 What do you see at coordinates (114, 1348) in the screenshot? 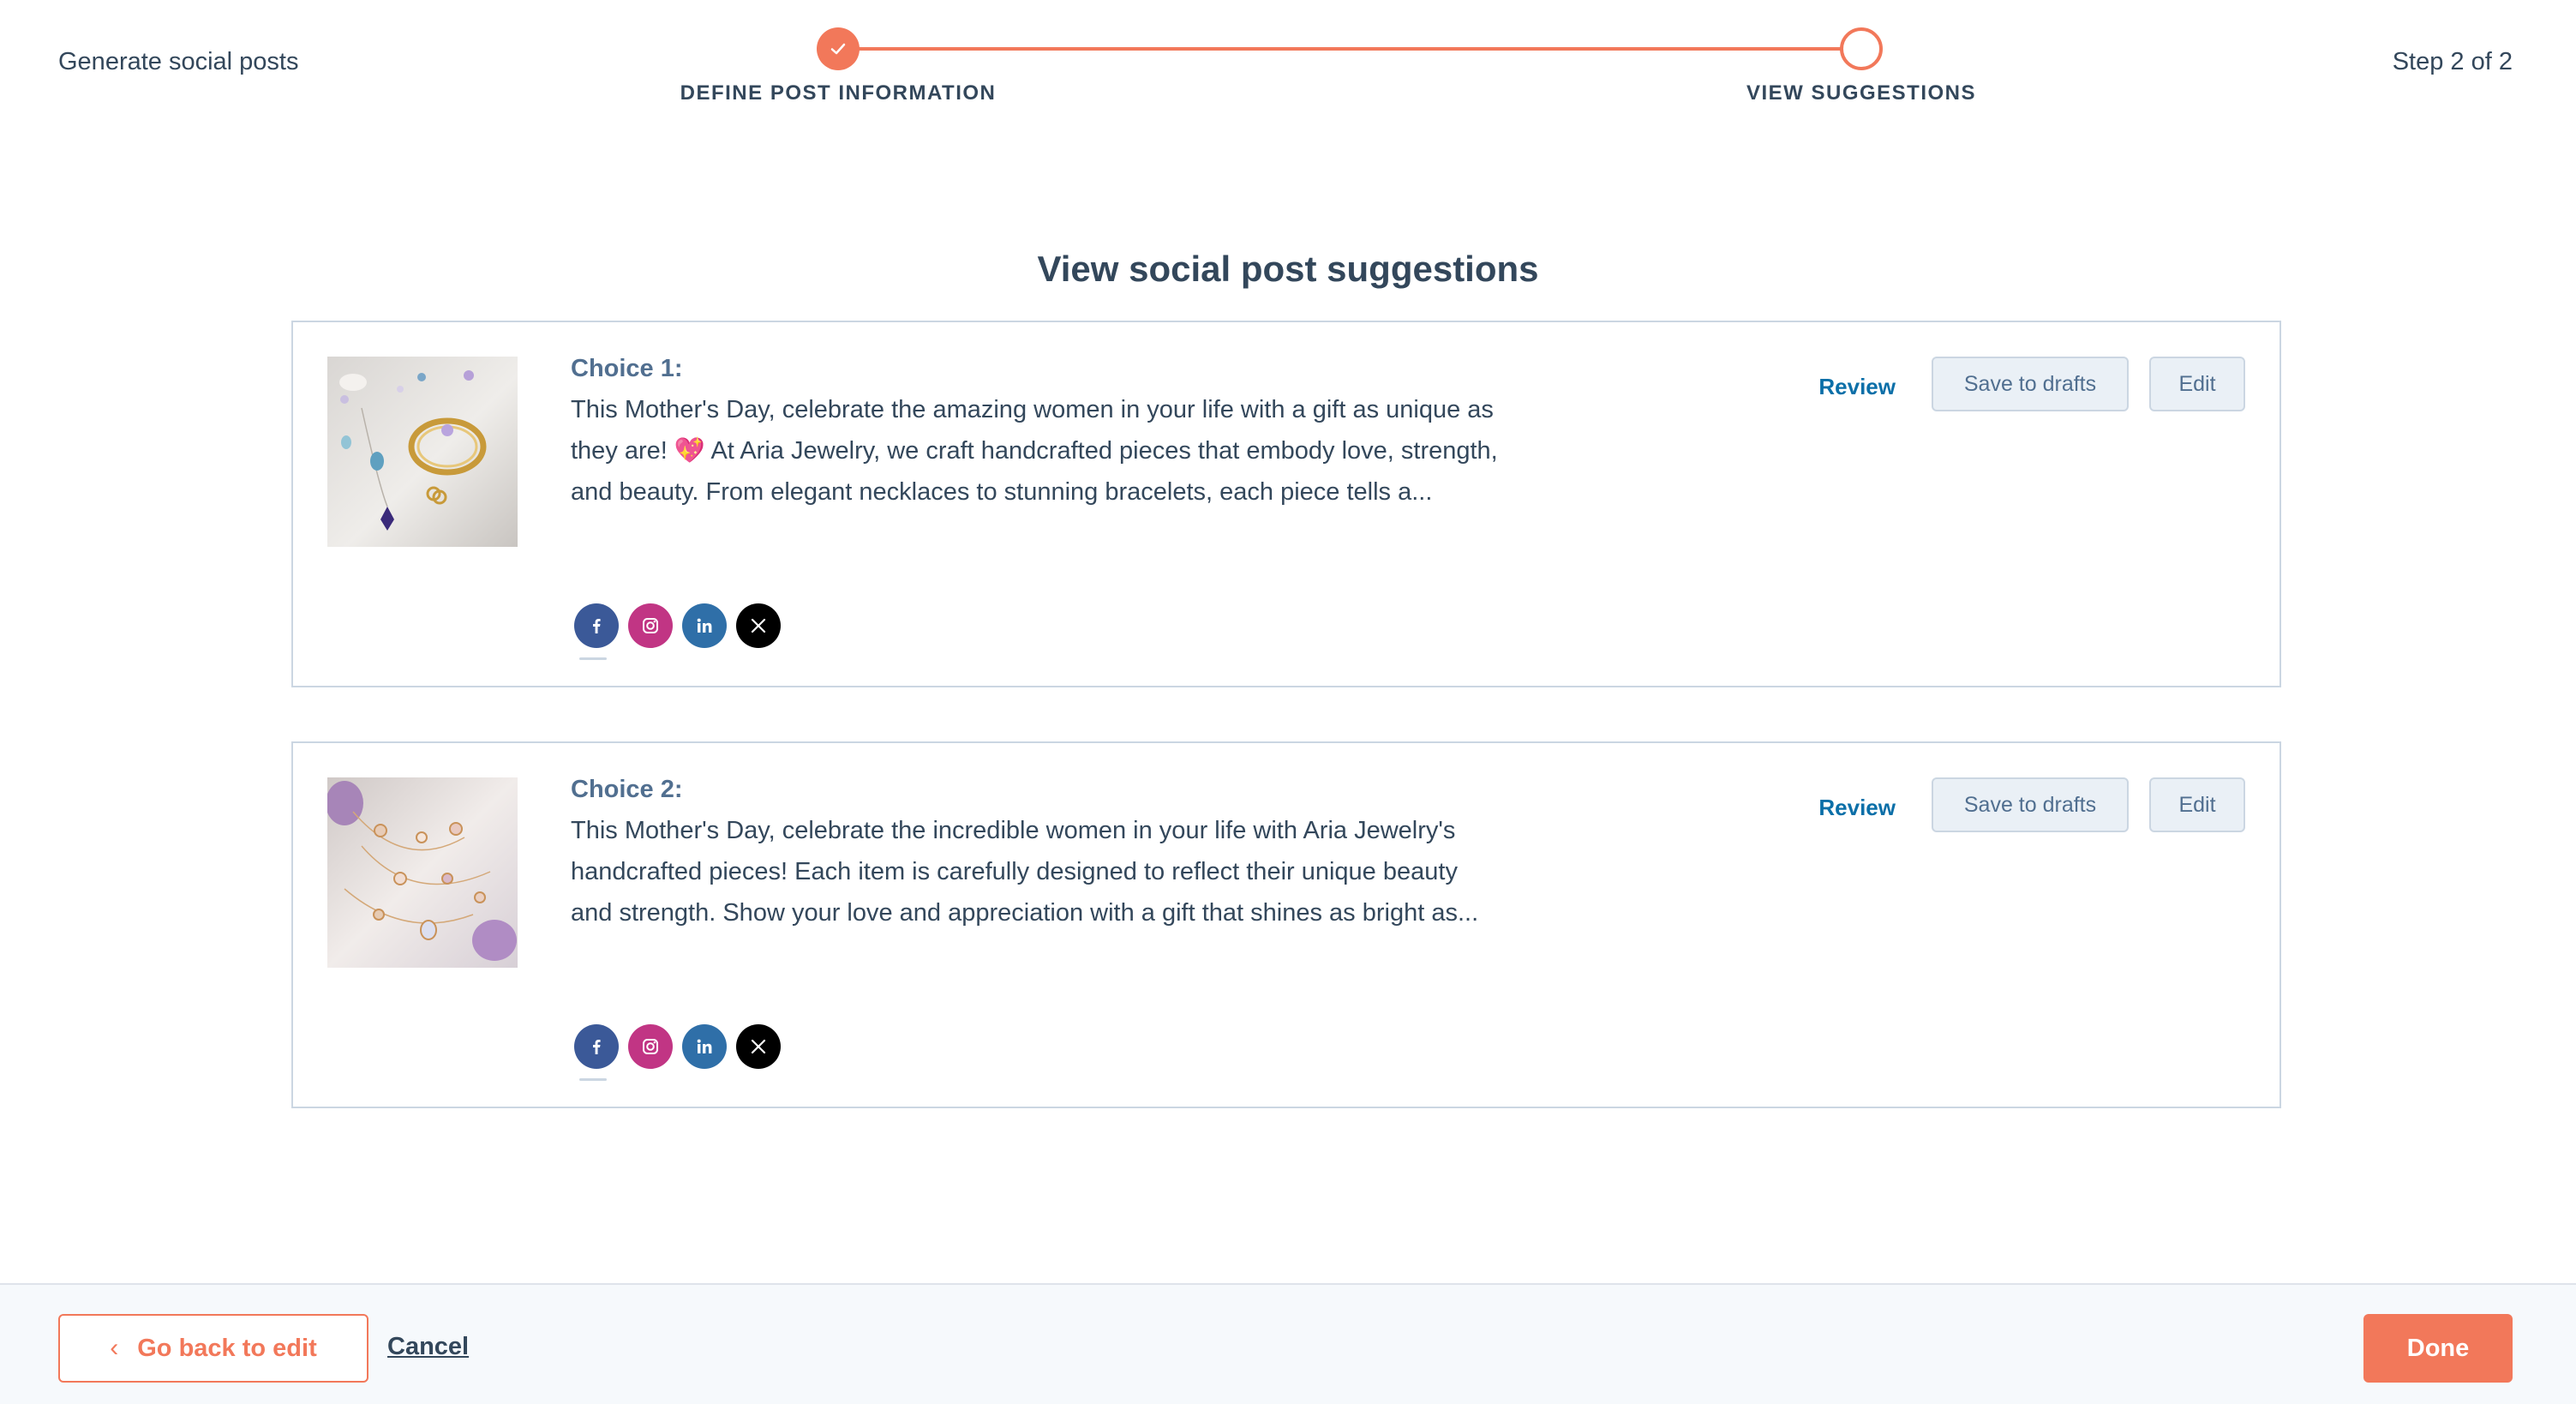
I see `chevron-left-icon: ‹` at bounding box center [114, 1348].